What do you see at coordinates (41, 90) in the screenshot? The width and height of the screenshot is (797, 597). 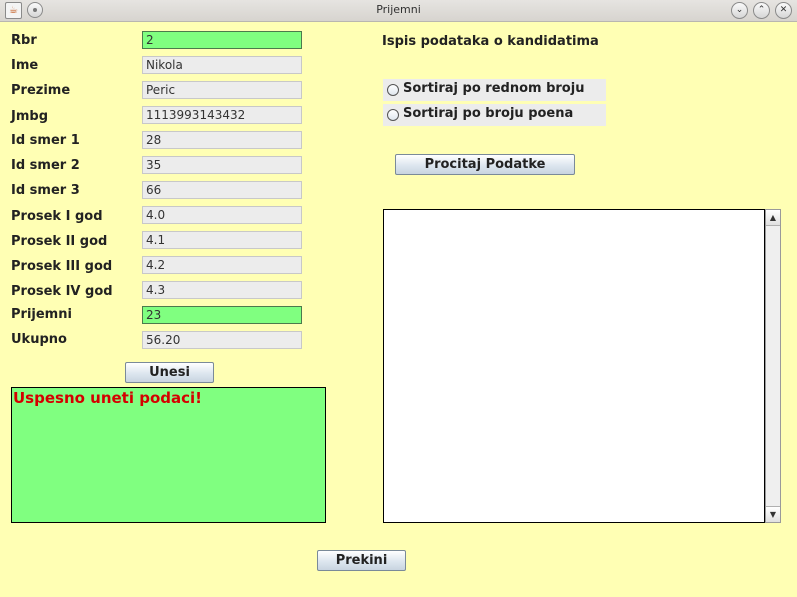 I see `prezime-label: Prezime` at bounding box center [41, 90].